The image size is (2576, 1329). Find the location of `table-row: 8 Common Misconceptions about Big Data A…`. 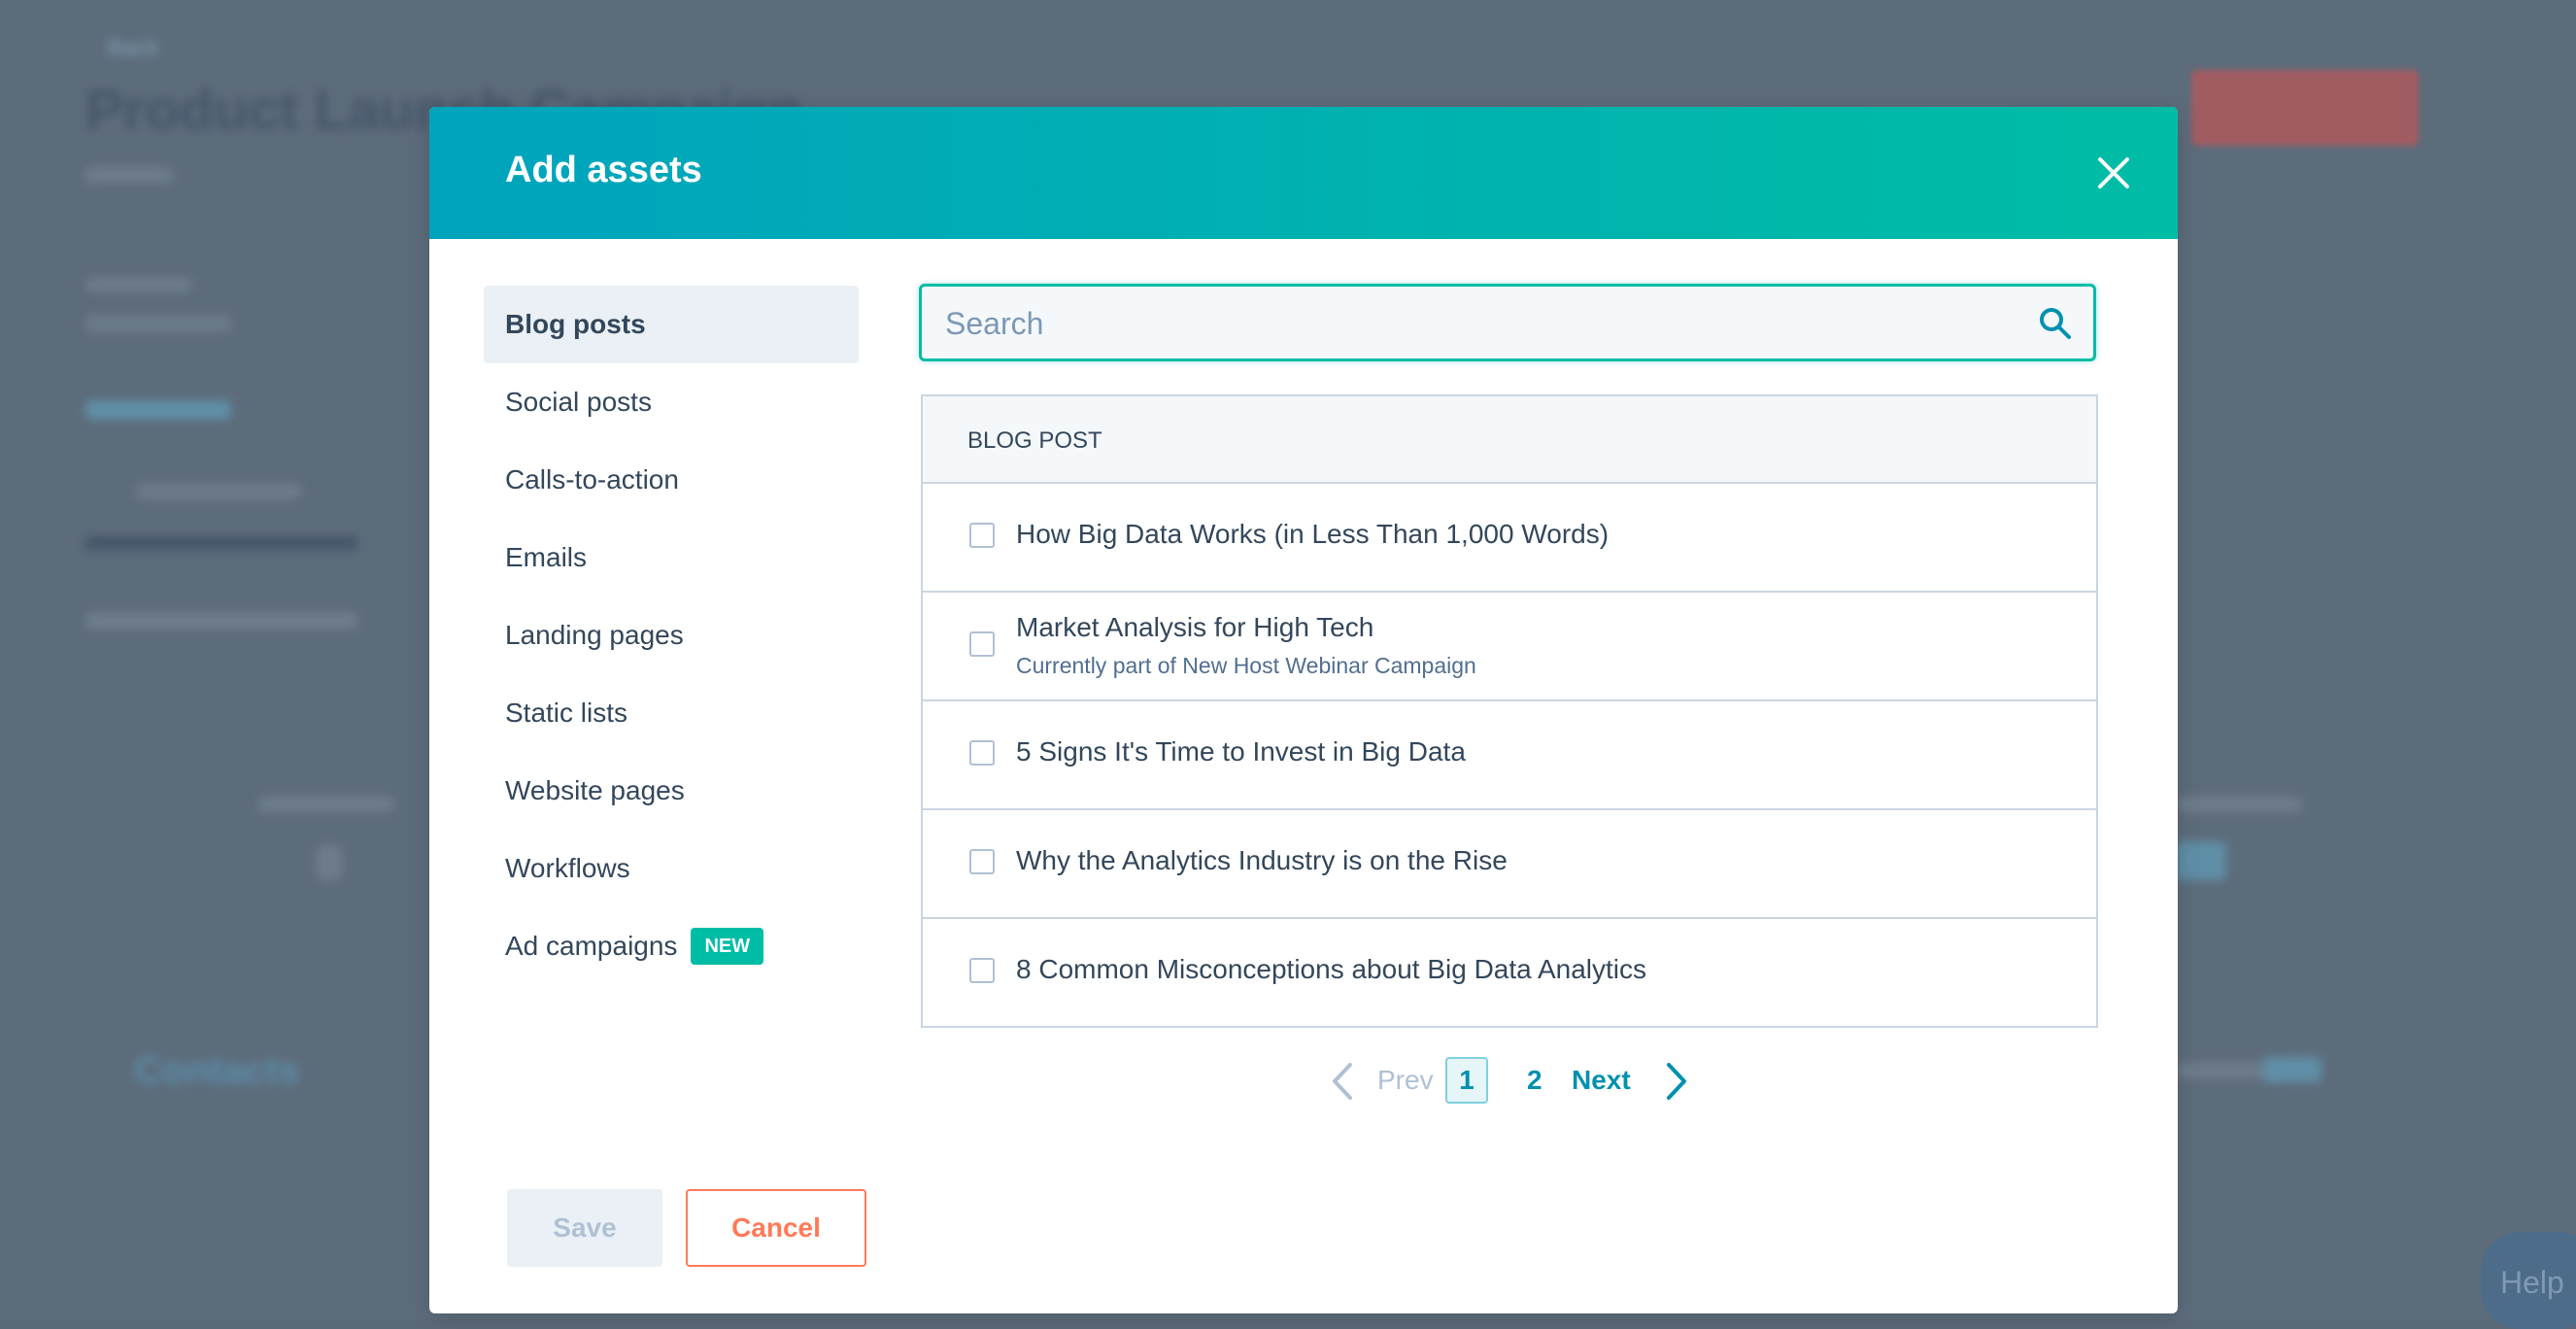

table-row: 8 Common Misconceptions about Big Data A… is located at coordinates (1509, 972).